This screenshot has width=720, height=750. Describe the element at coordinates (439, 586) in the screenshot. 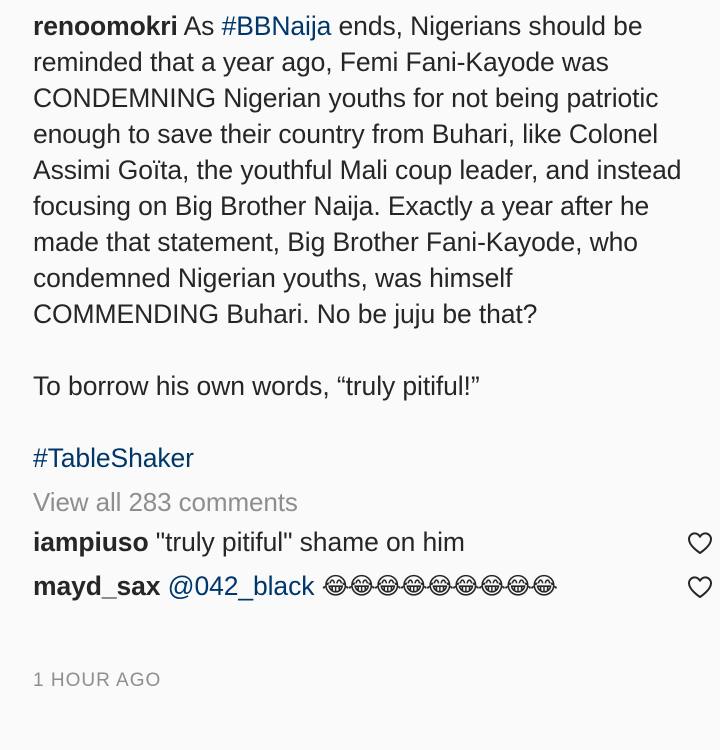

I see `comment-emojis: 😂😂😂😂😂😂😂😂😂` at that location.